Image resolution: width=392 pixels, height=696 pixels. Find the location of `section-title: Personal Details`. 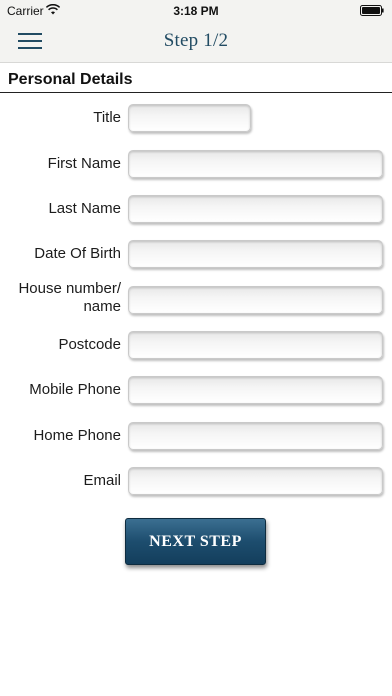

section-title: Personal Details is located at coordinates (70, 79).